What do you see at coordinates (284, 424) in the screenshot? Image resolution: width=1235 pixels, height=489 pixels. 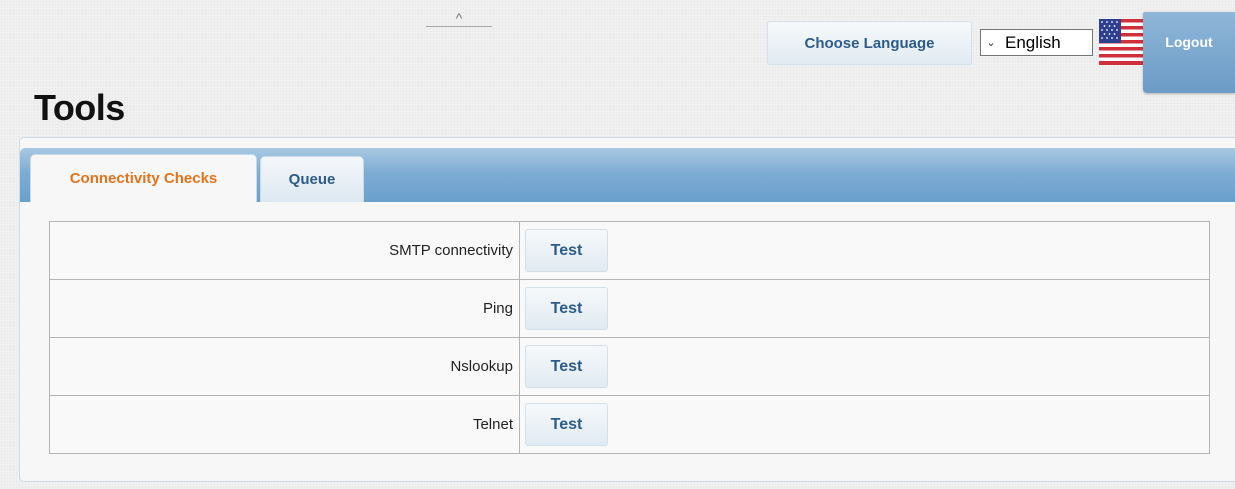 I see `check-label-telnet: Telnet` at bounding box center [284, 424].